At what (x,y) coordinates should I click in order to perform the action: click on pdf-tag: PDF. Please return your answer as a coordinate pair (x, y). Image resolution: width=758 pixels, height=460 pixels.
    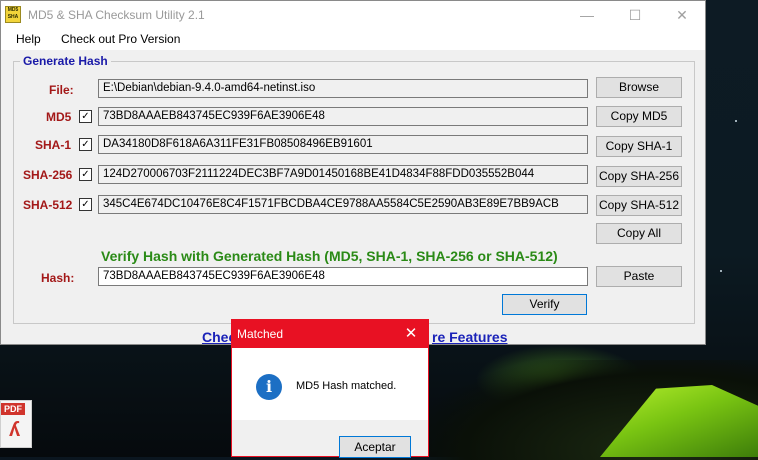
    Looking at the image, I should click on (13, 409).